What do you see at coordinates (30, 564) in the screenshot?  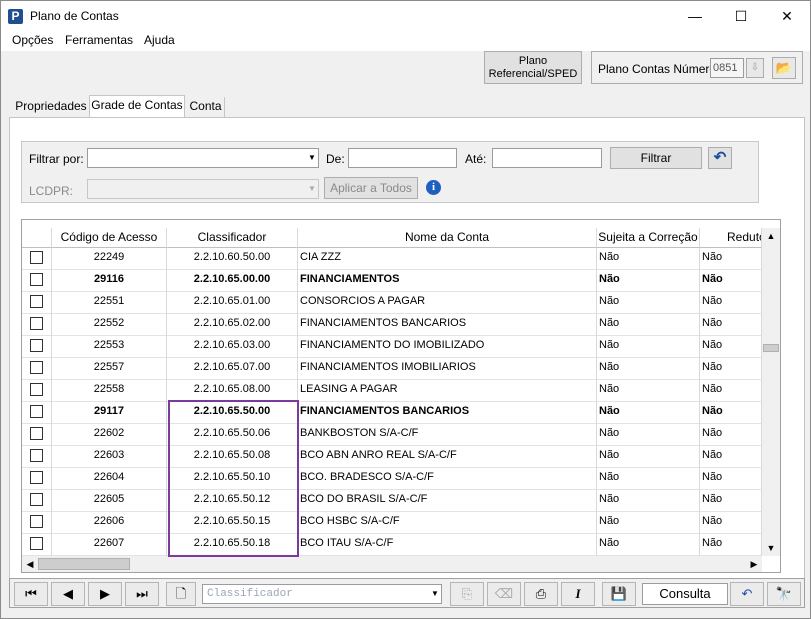 I see `scroll-left-icon: ◀` at bounding box center [30, 564].